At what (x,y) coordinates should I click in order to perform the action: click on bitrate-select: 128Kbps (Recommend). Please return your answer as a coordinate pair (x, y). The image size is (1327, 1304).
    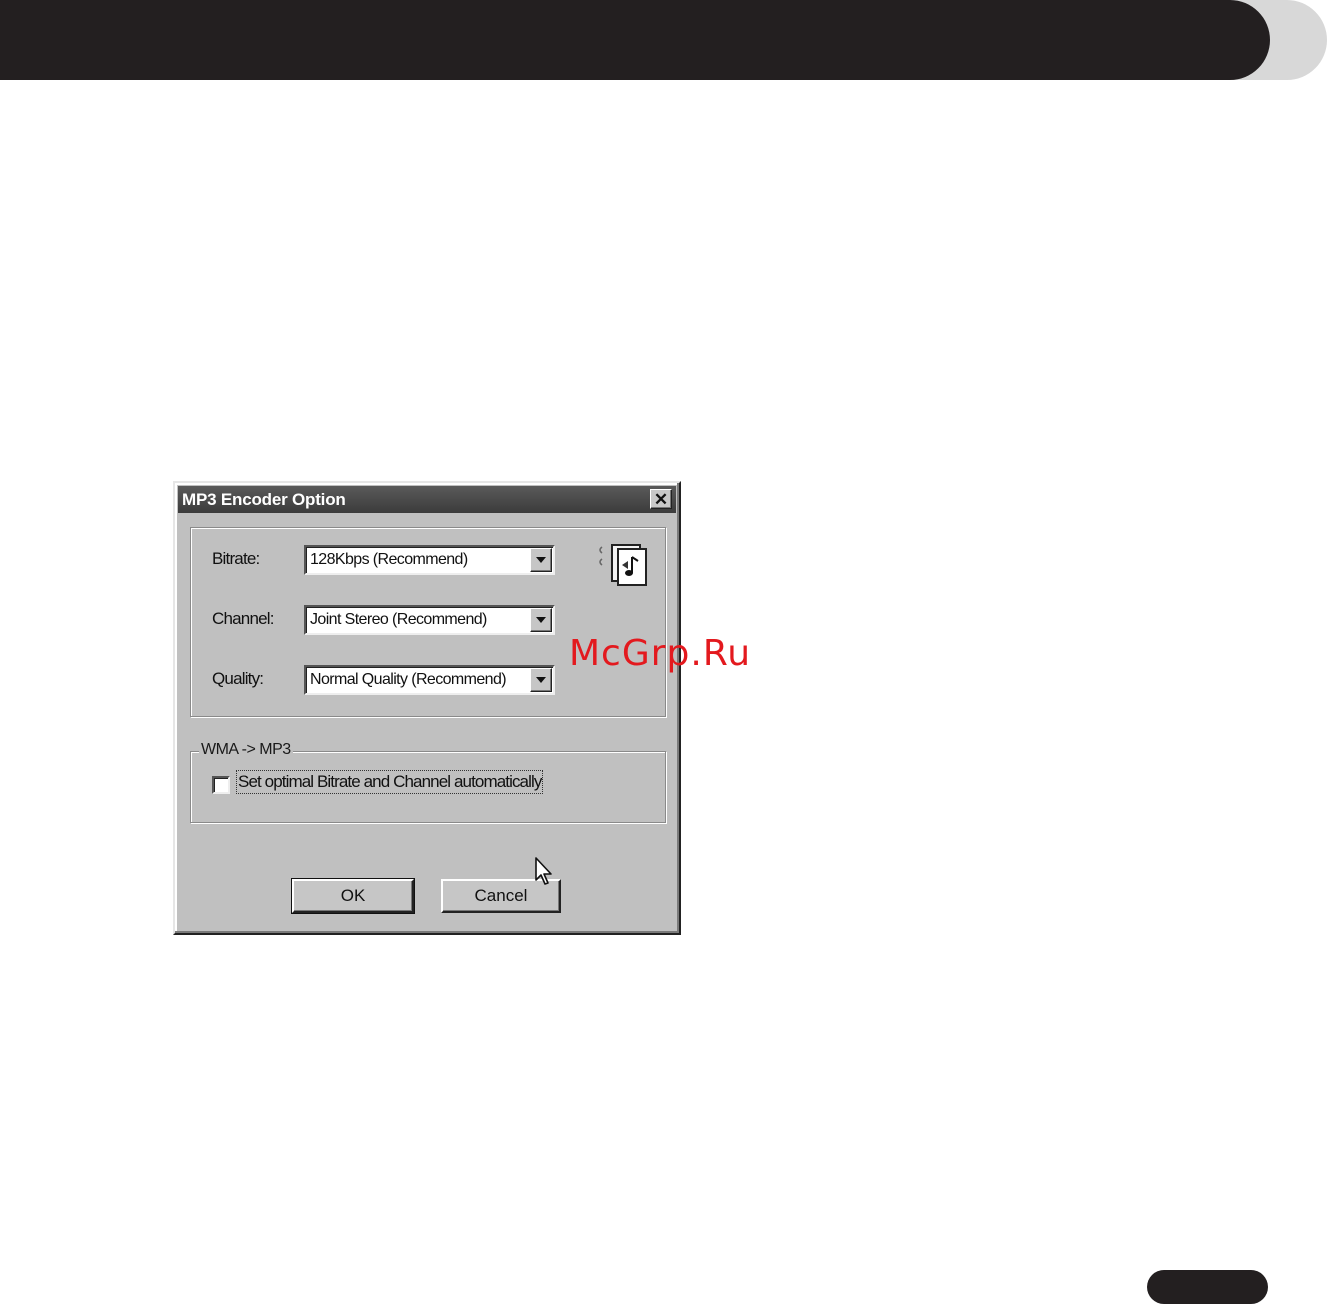
    Looking at the image, I should click on (429, 560).